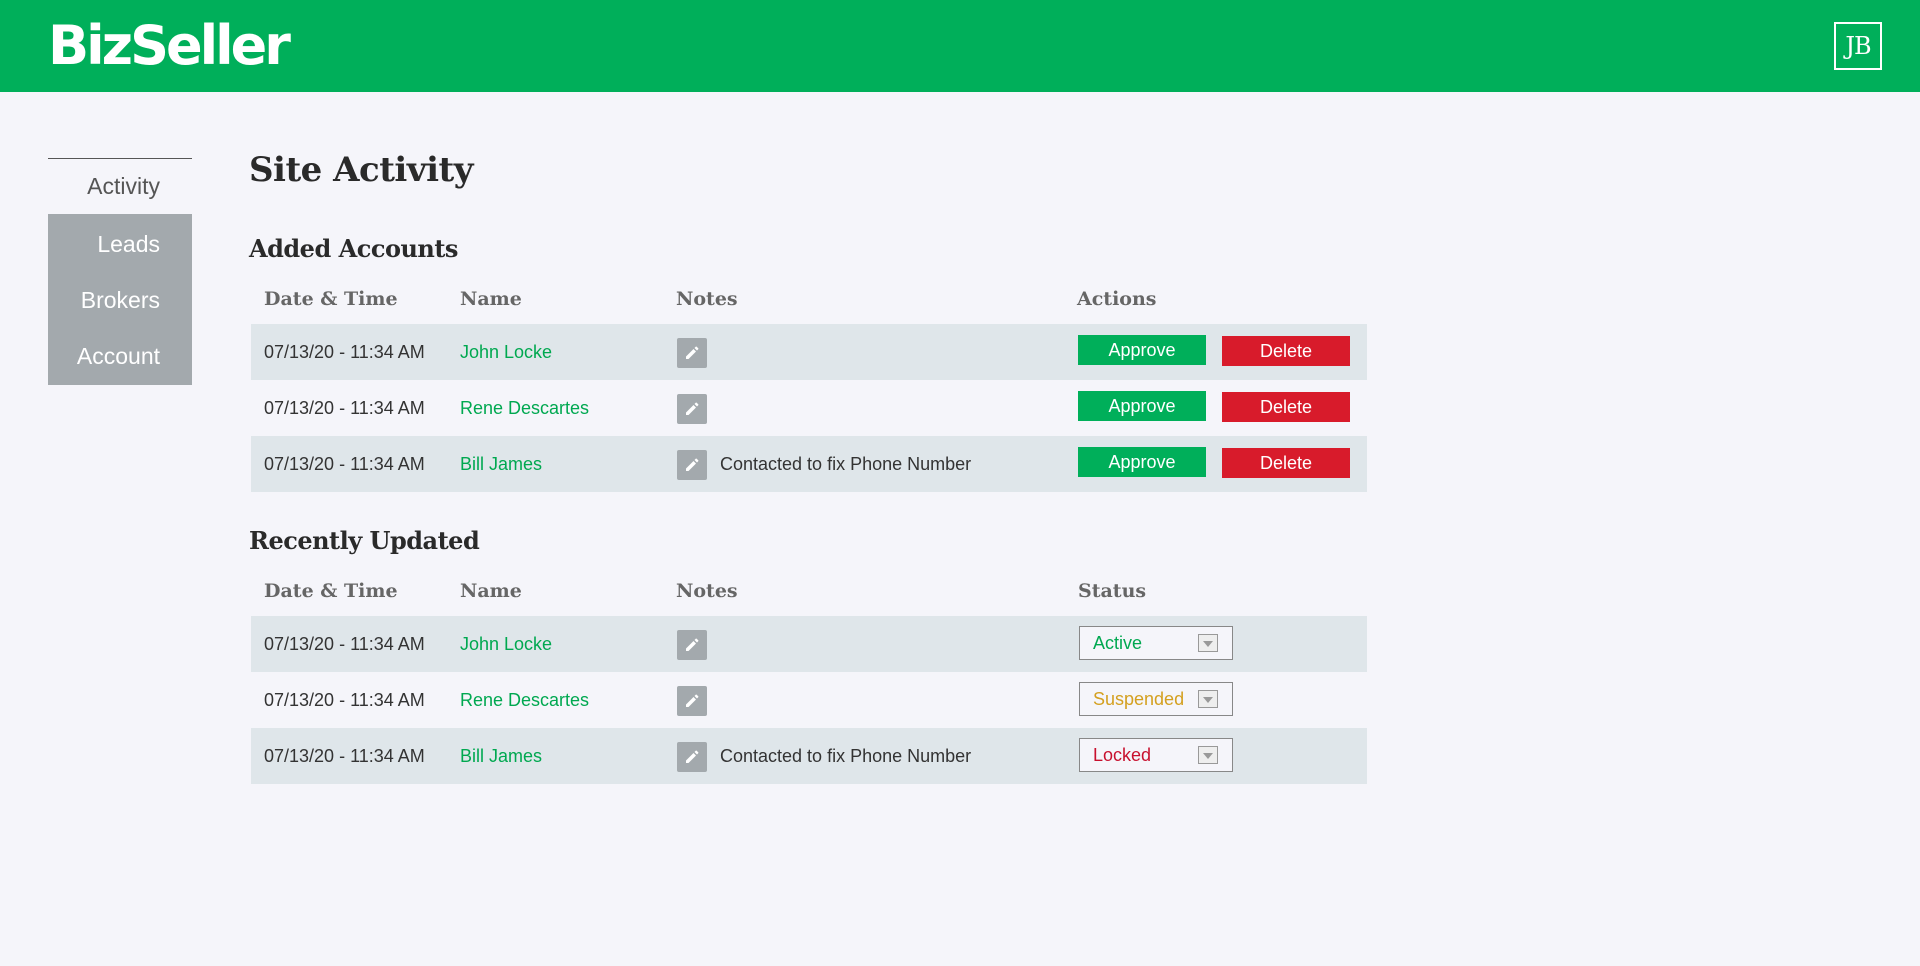 Image resolution: width=1920 pixels, height=966 pixels. I want to click on recently-updated-title: Recently Updated, so click(364, 540).